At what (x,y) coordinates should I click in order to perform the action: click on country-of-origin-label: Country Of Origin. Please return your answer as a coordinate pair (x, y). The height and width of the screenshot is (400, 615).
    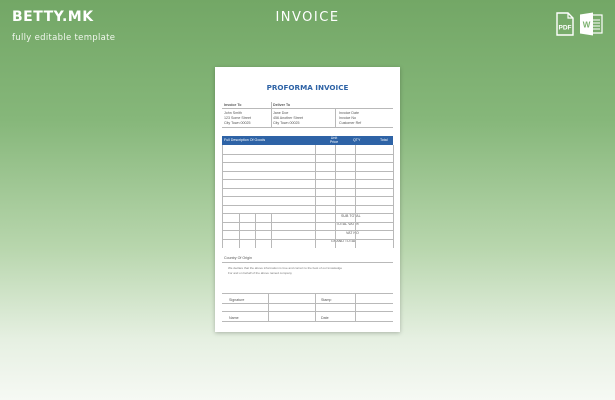
    Looking at the image, I should click on (238, 257).